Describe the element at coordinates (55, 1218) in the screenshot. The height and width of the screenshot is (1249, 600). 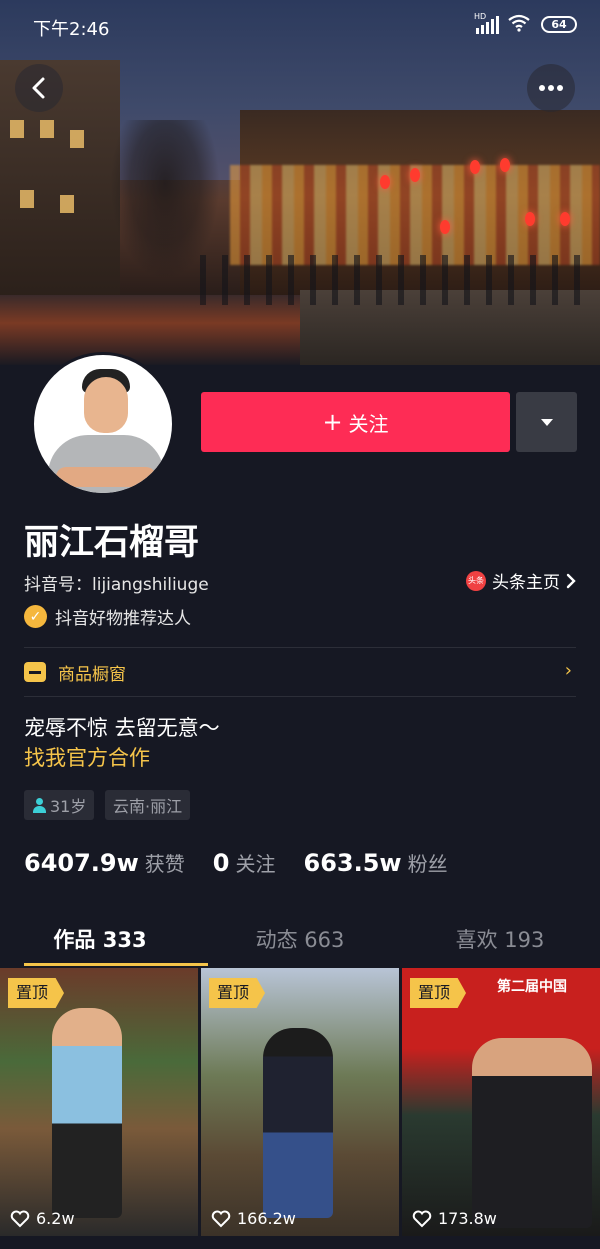
I see `video-likes-count: 6.2w` at that location.